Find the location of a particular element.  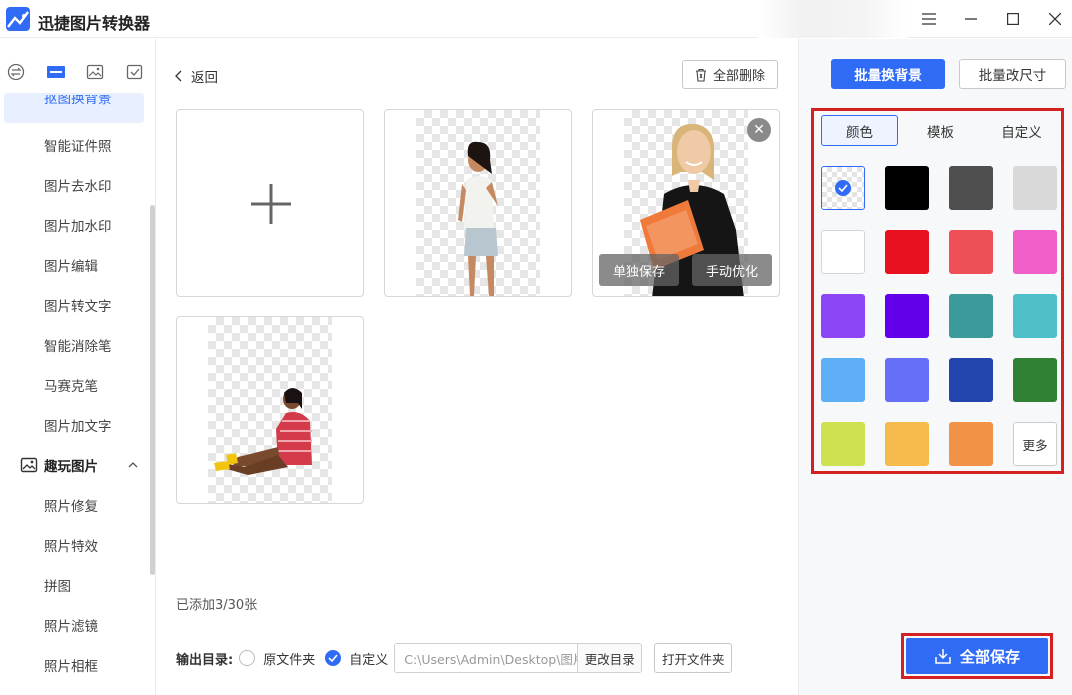

swatch-transparent is located at coordinates (843, 188).